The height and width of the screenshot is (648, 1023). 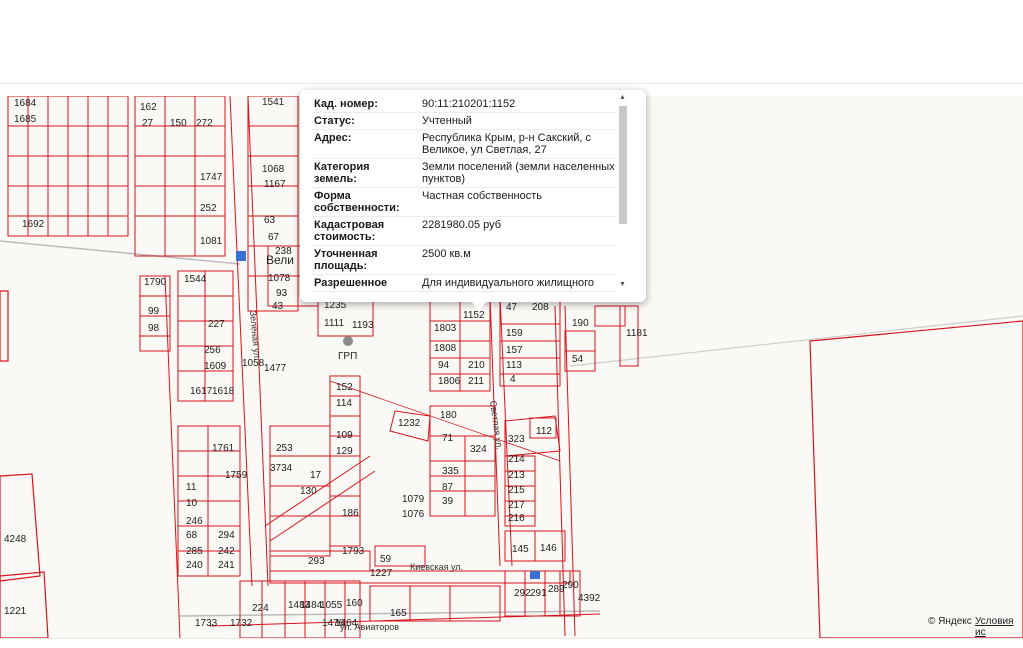 What do you see at coordinates (398, 613) in the screenshot?
I see `parcel-label: 165` at bounding box center [398, 613].